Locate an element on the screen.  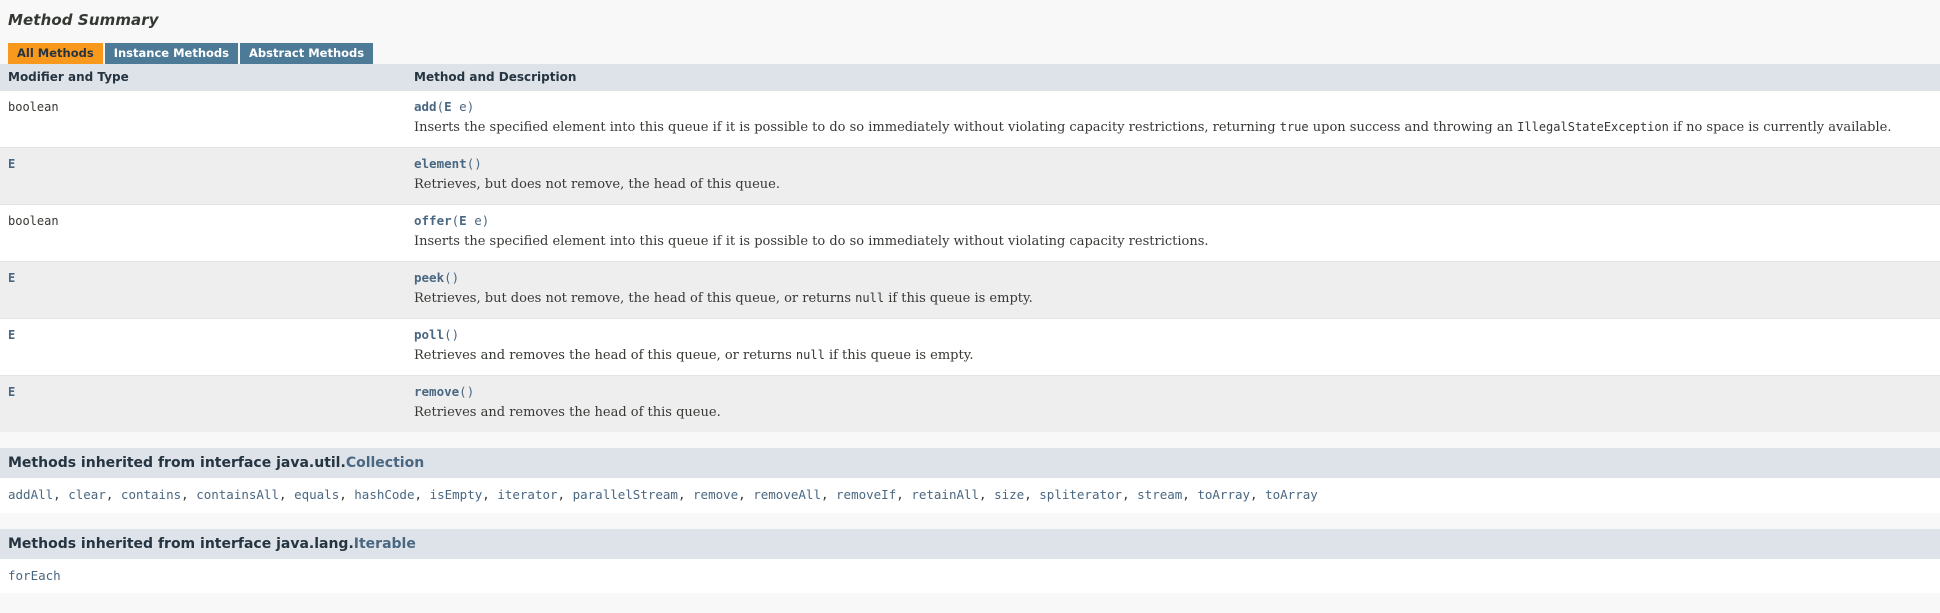
inherited-interface-link: Collection is located at coordinates (385, 463).